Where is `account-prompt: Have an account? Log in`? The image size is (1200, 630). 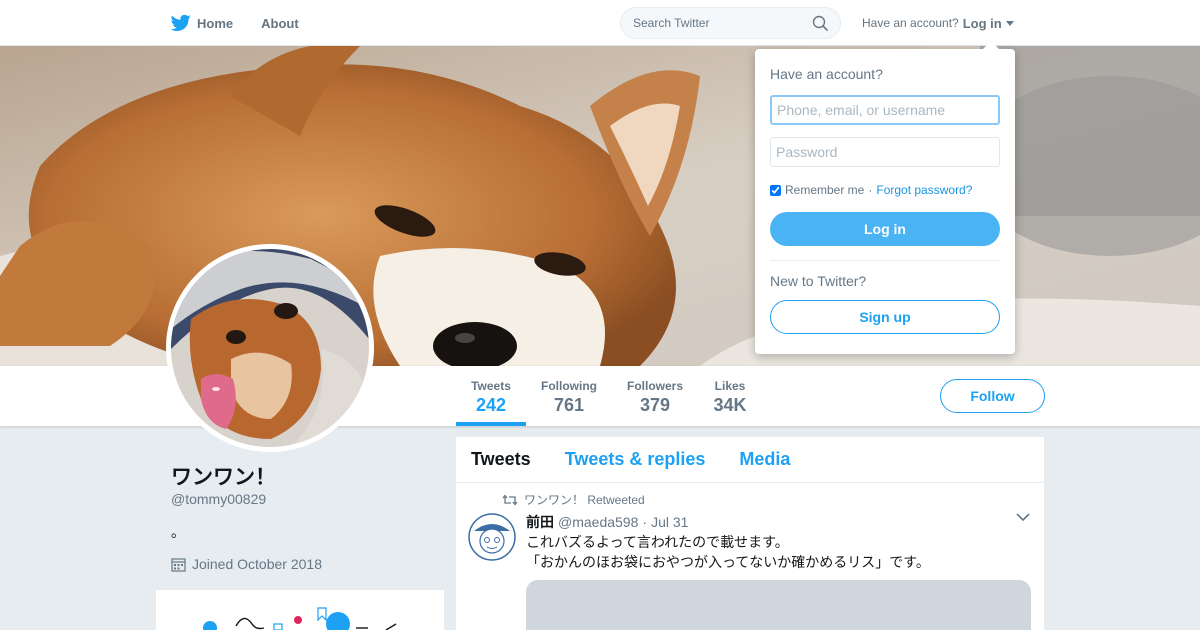
account-prompt: Have an account? Log in is located at coordinates (938, 23).